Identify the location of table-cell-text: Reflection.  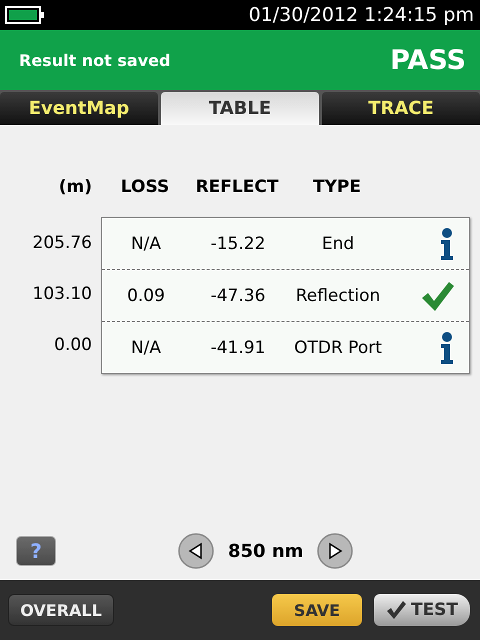
(338, 296).